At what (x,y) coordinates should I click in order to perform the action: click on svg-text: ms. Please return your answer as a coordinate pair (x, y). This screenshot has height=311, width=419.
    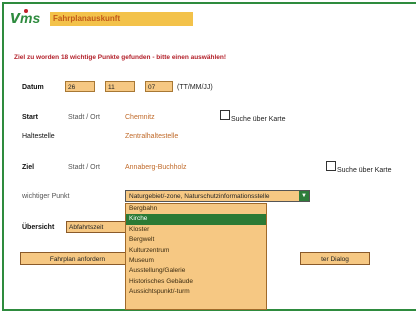
    Looking at the image, I should click on (30, 18).